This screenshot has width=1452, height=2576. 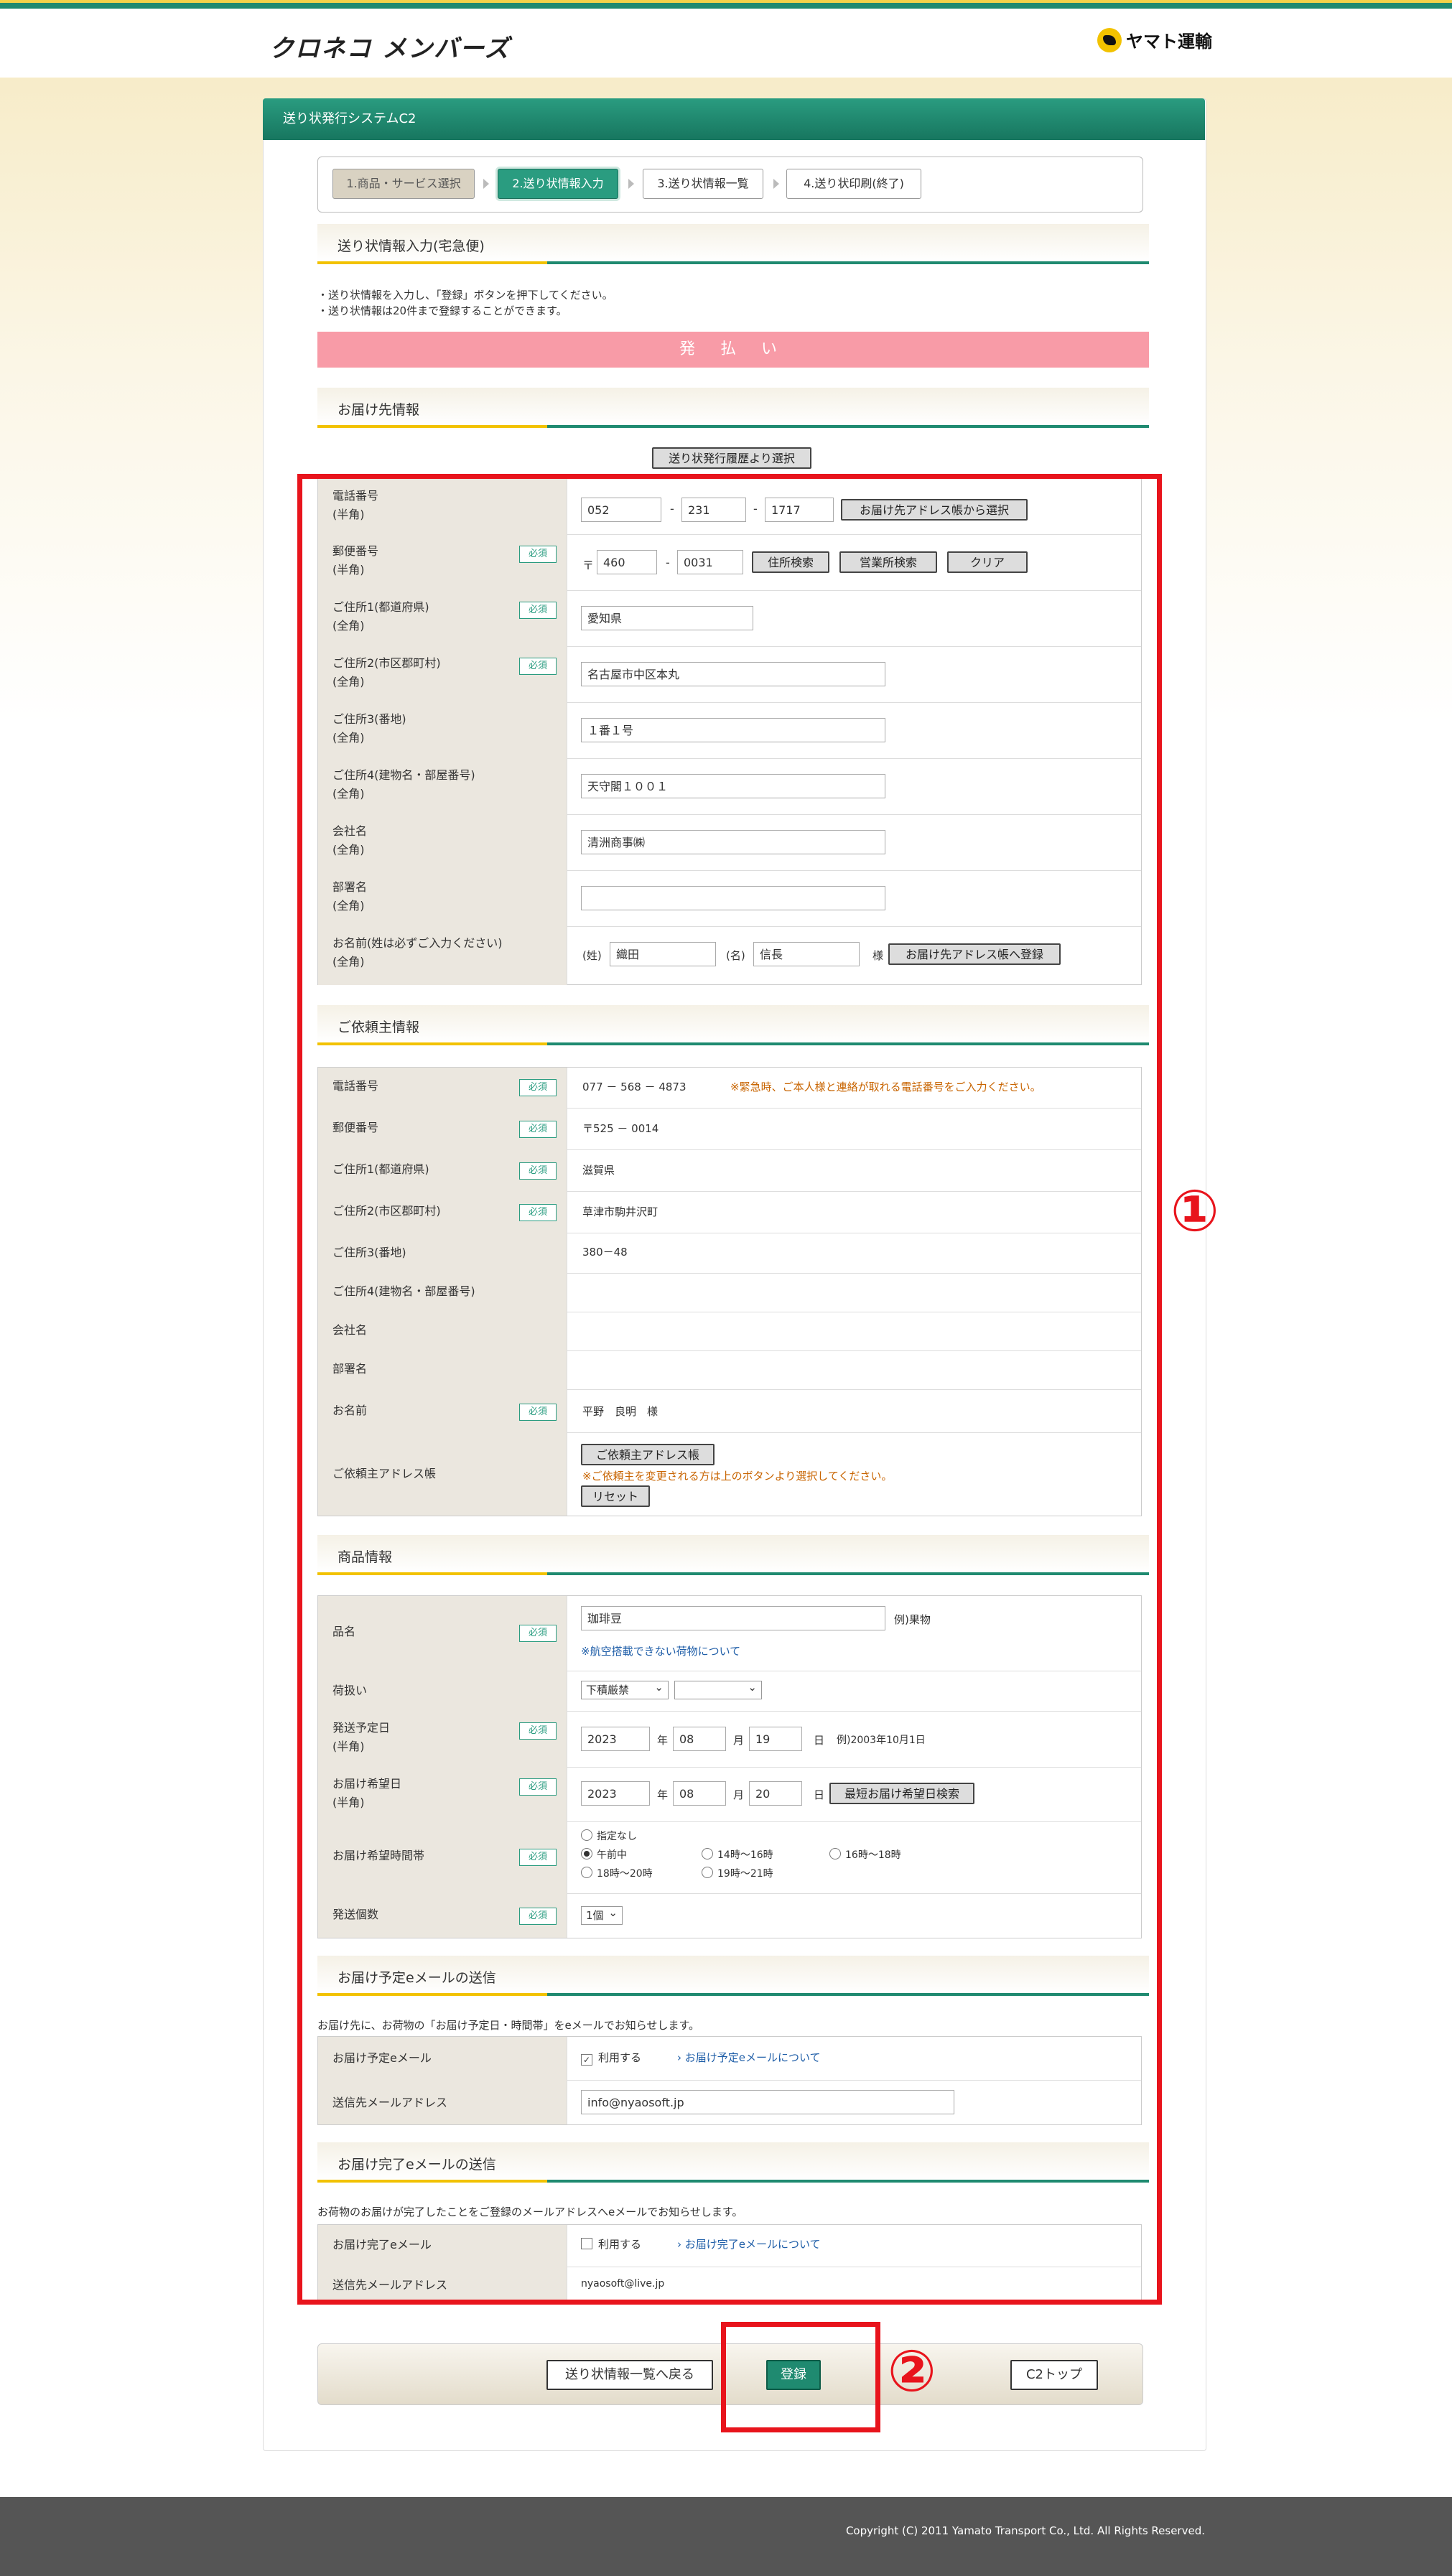 I want to click on annotation-label-2: ②, so click(x=912, y=2371).